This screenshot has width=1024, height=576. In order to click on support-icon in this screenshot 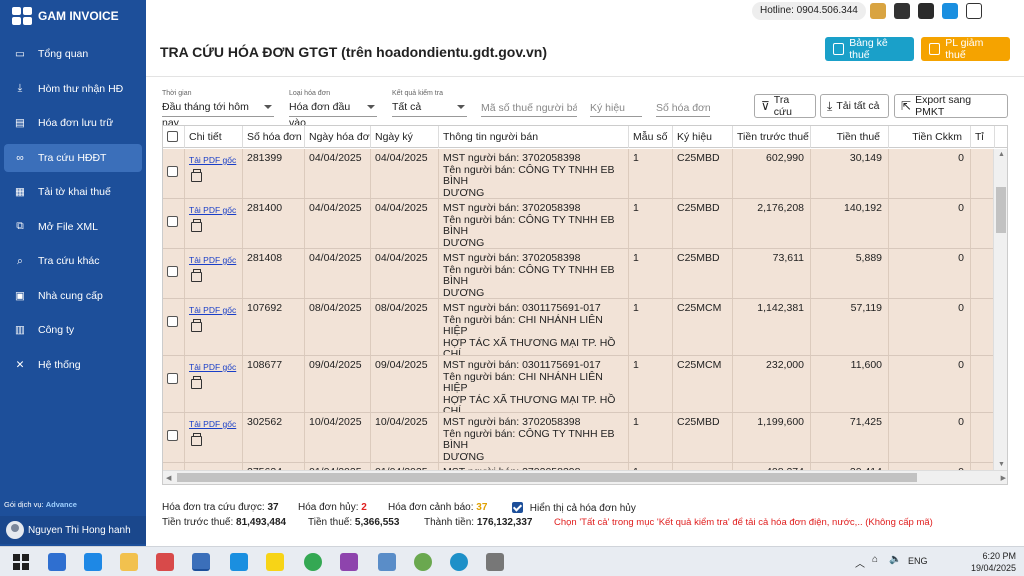, I will do `click(926, 11)`.